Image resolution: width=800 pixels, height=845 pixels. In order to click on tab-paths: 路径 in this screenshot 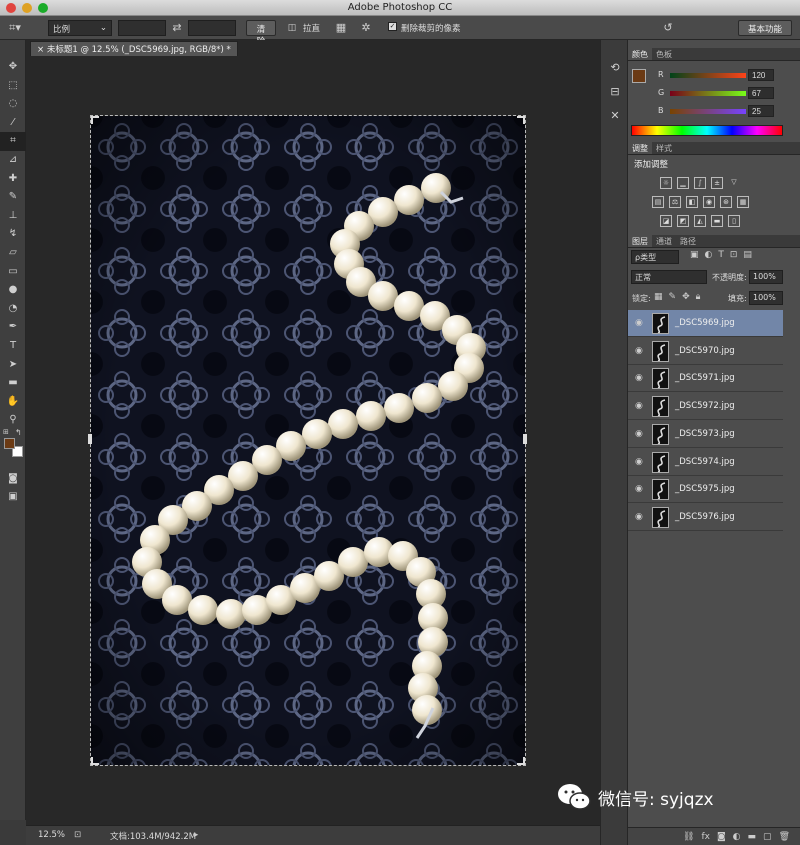, I will do `click(688, 241)`.